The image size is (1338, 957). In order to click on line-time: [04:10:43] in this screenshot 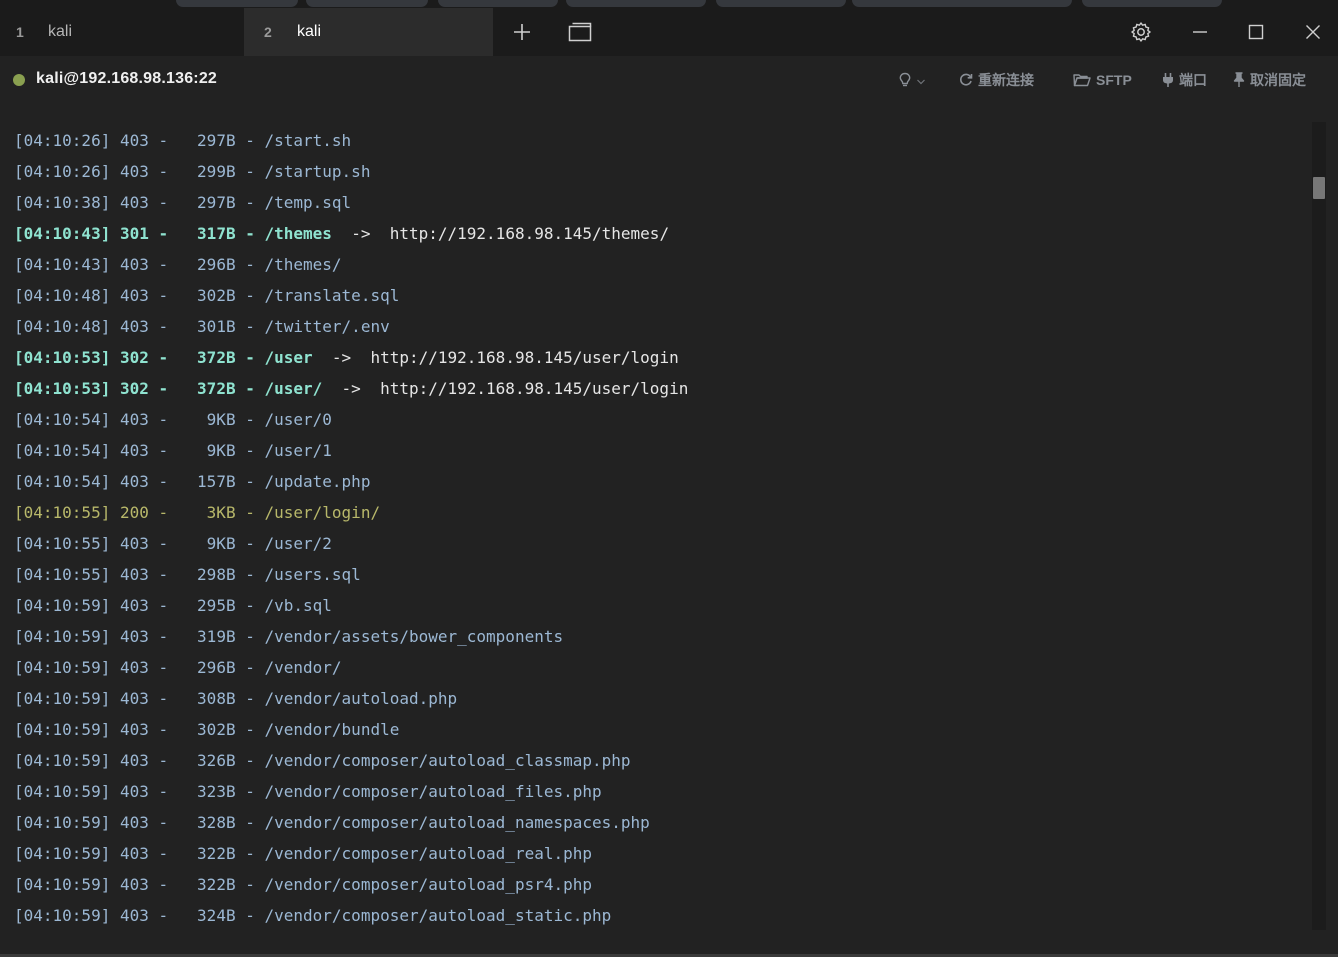, I will do `click(62, 264)`.